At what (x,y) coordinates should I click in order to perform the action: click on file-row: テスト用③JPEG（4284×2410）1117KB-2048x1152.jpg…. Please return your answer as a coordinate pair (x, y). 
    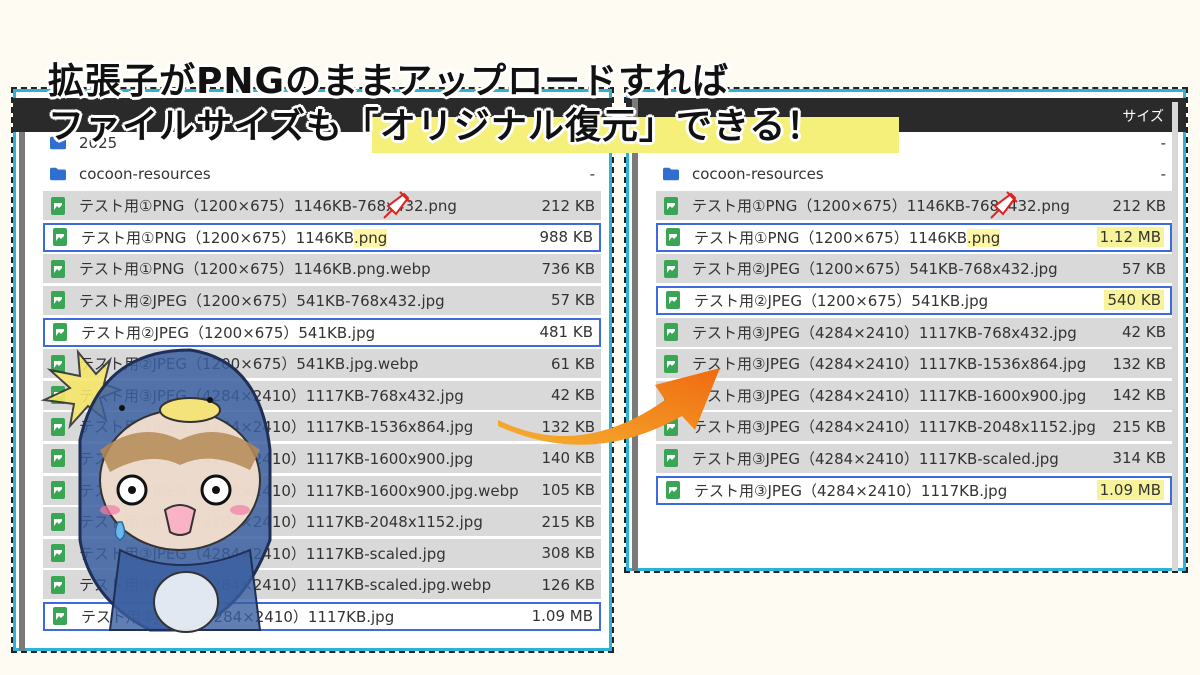
    Looking at the image, I should click on (914, 427).